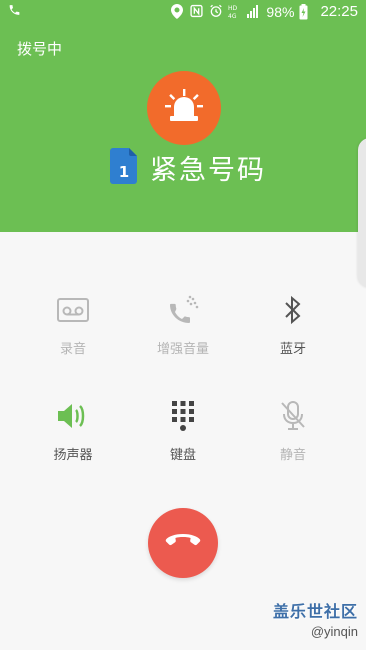 This screenshot has width=366, height=650. What do you see at coordinates (182, 349) in the screenshot?
I see `volume-boost-label: 增强音量` at bounding box center [182, 349].